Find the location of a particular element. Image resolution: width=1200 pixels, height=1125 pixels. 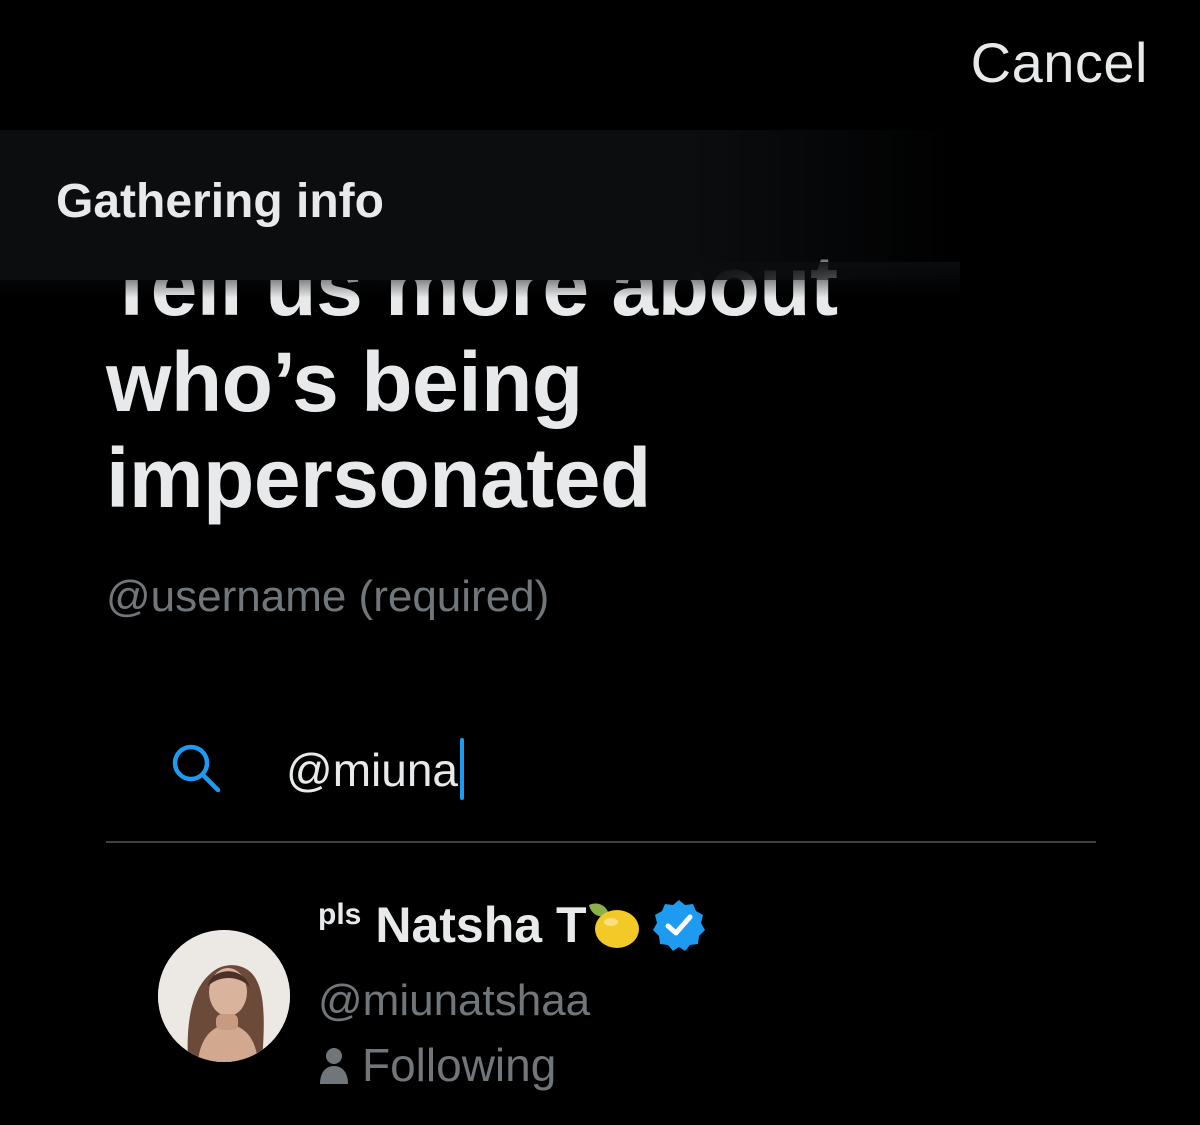

search-icon is located at coordinates (196, 768).